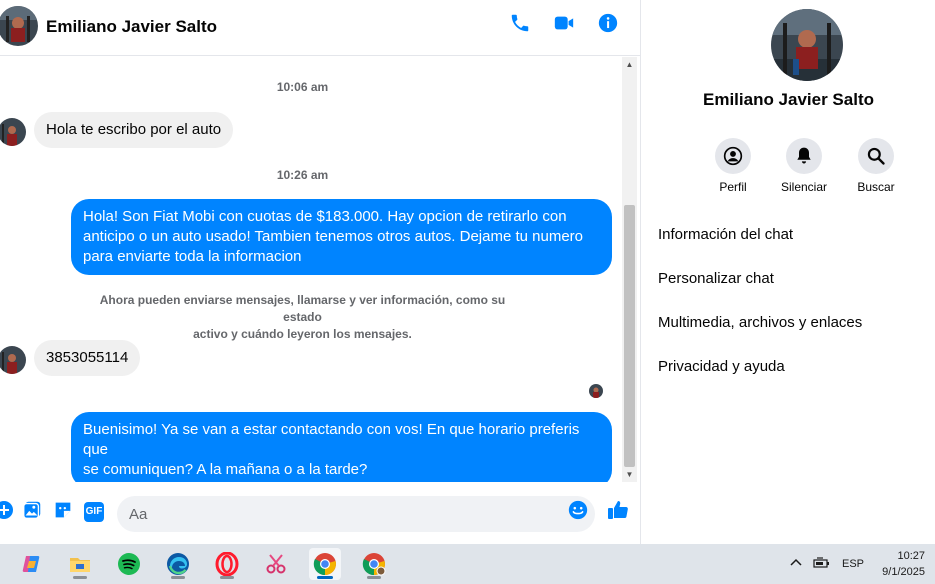  I want to click on message-bubble-incoming: Hola te escribo por el auto, so click(134, 130).